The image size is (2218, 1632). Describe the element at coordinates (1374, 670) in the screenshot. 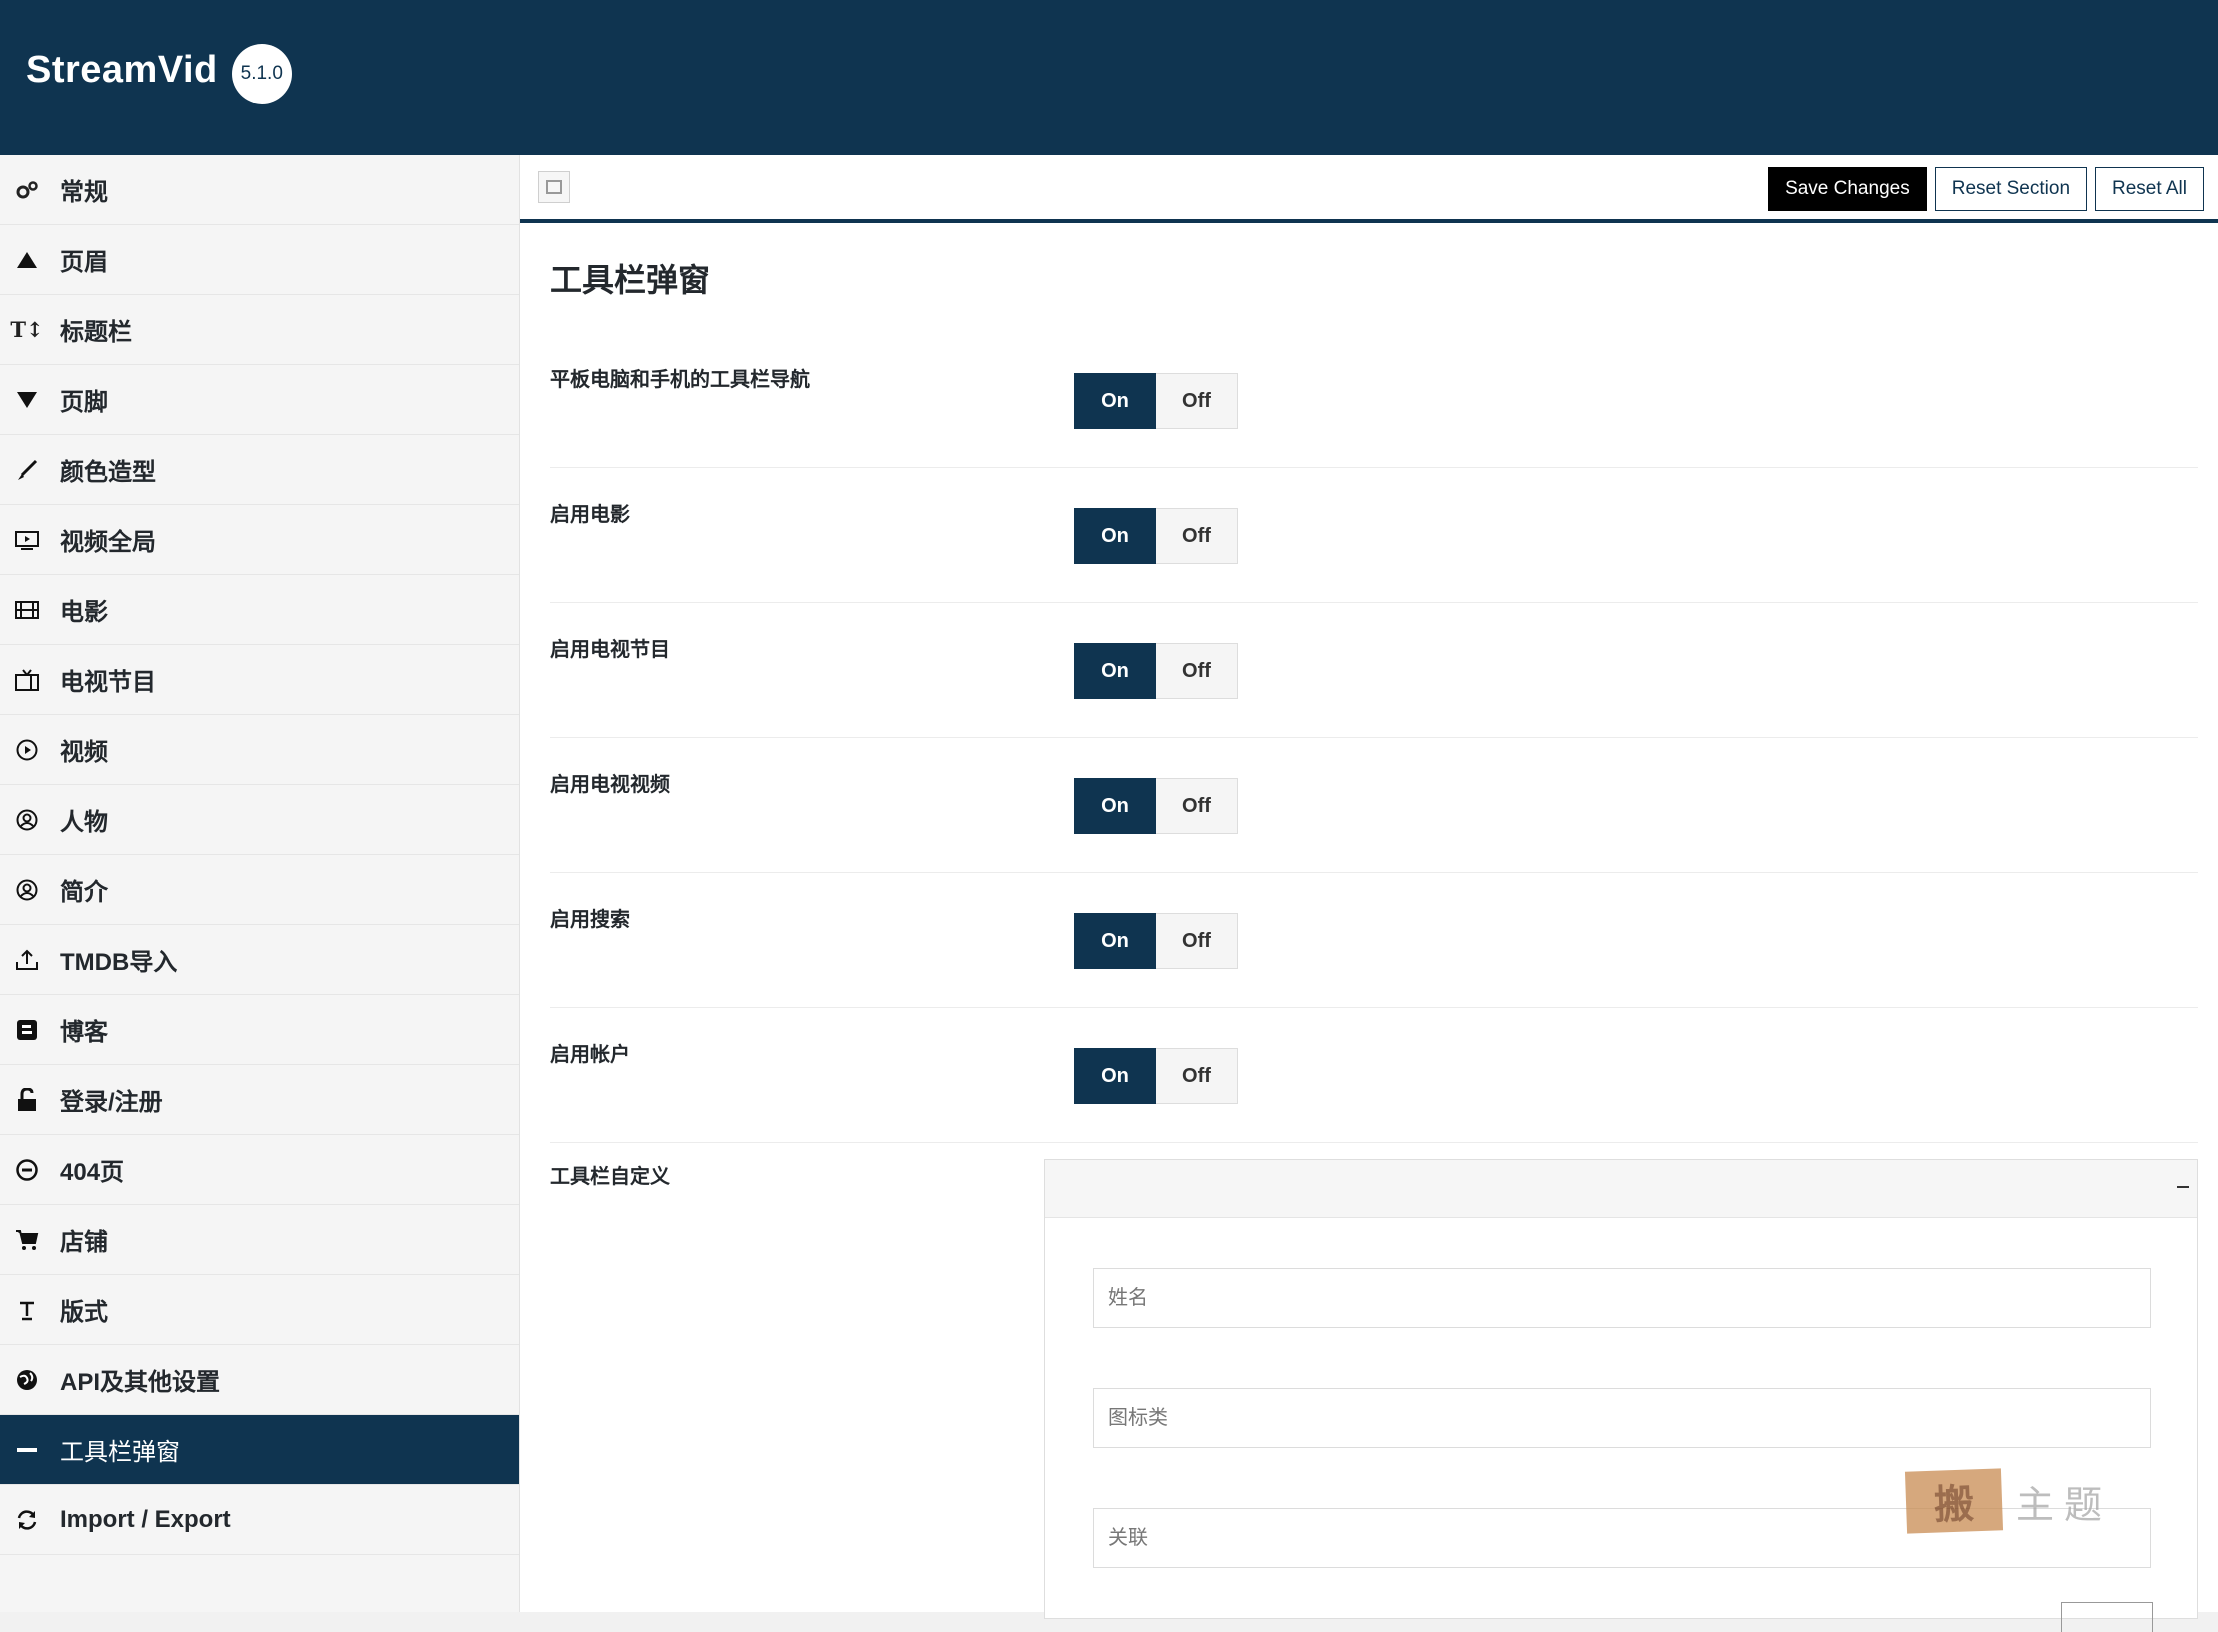

I see `field-enable-tv-shows: 启用电视节目 On Off` at that location.